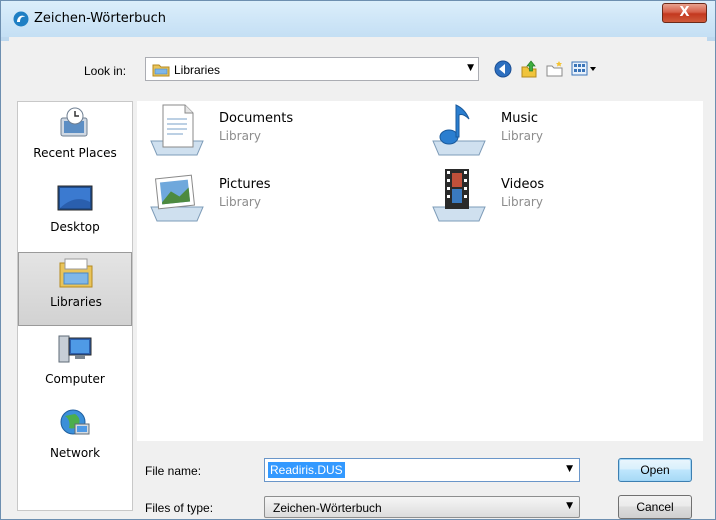 Image resolution: width=716 pixels, height=520 pixels. Describe the element at coordinates (76, 302) in the screenshot. I see `place-label: Libraries` at that location.